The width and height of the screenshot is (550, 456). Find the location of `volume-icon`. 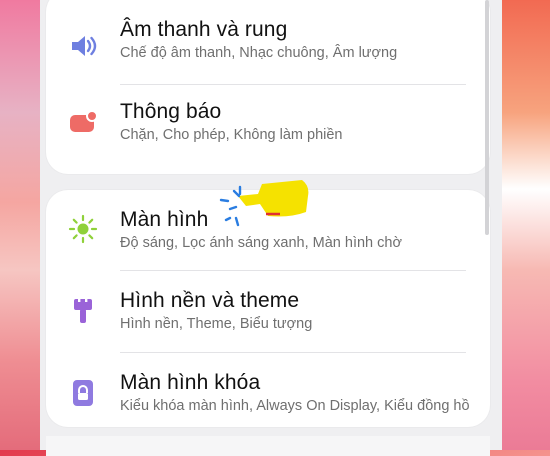

volume-icon is located at coordinates (84, 46).